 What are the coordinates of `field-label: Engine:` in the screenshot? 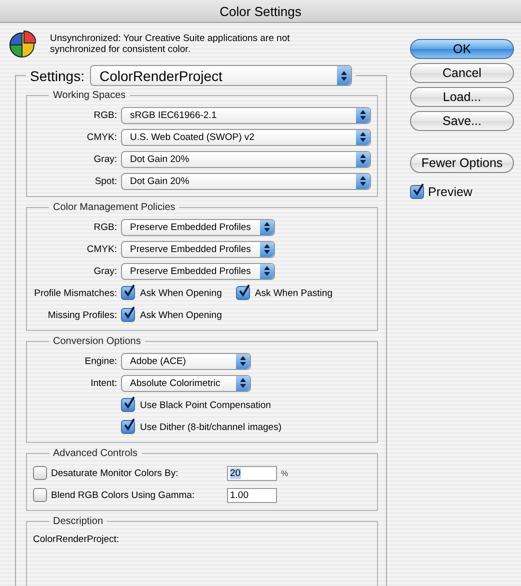 It's located at (100, 361).